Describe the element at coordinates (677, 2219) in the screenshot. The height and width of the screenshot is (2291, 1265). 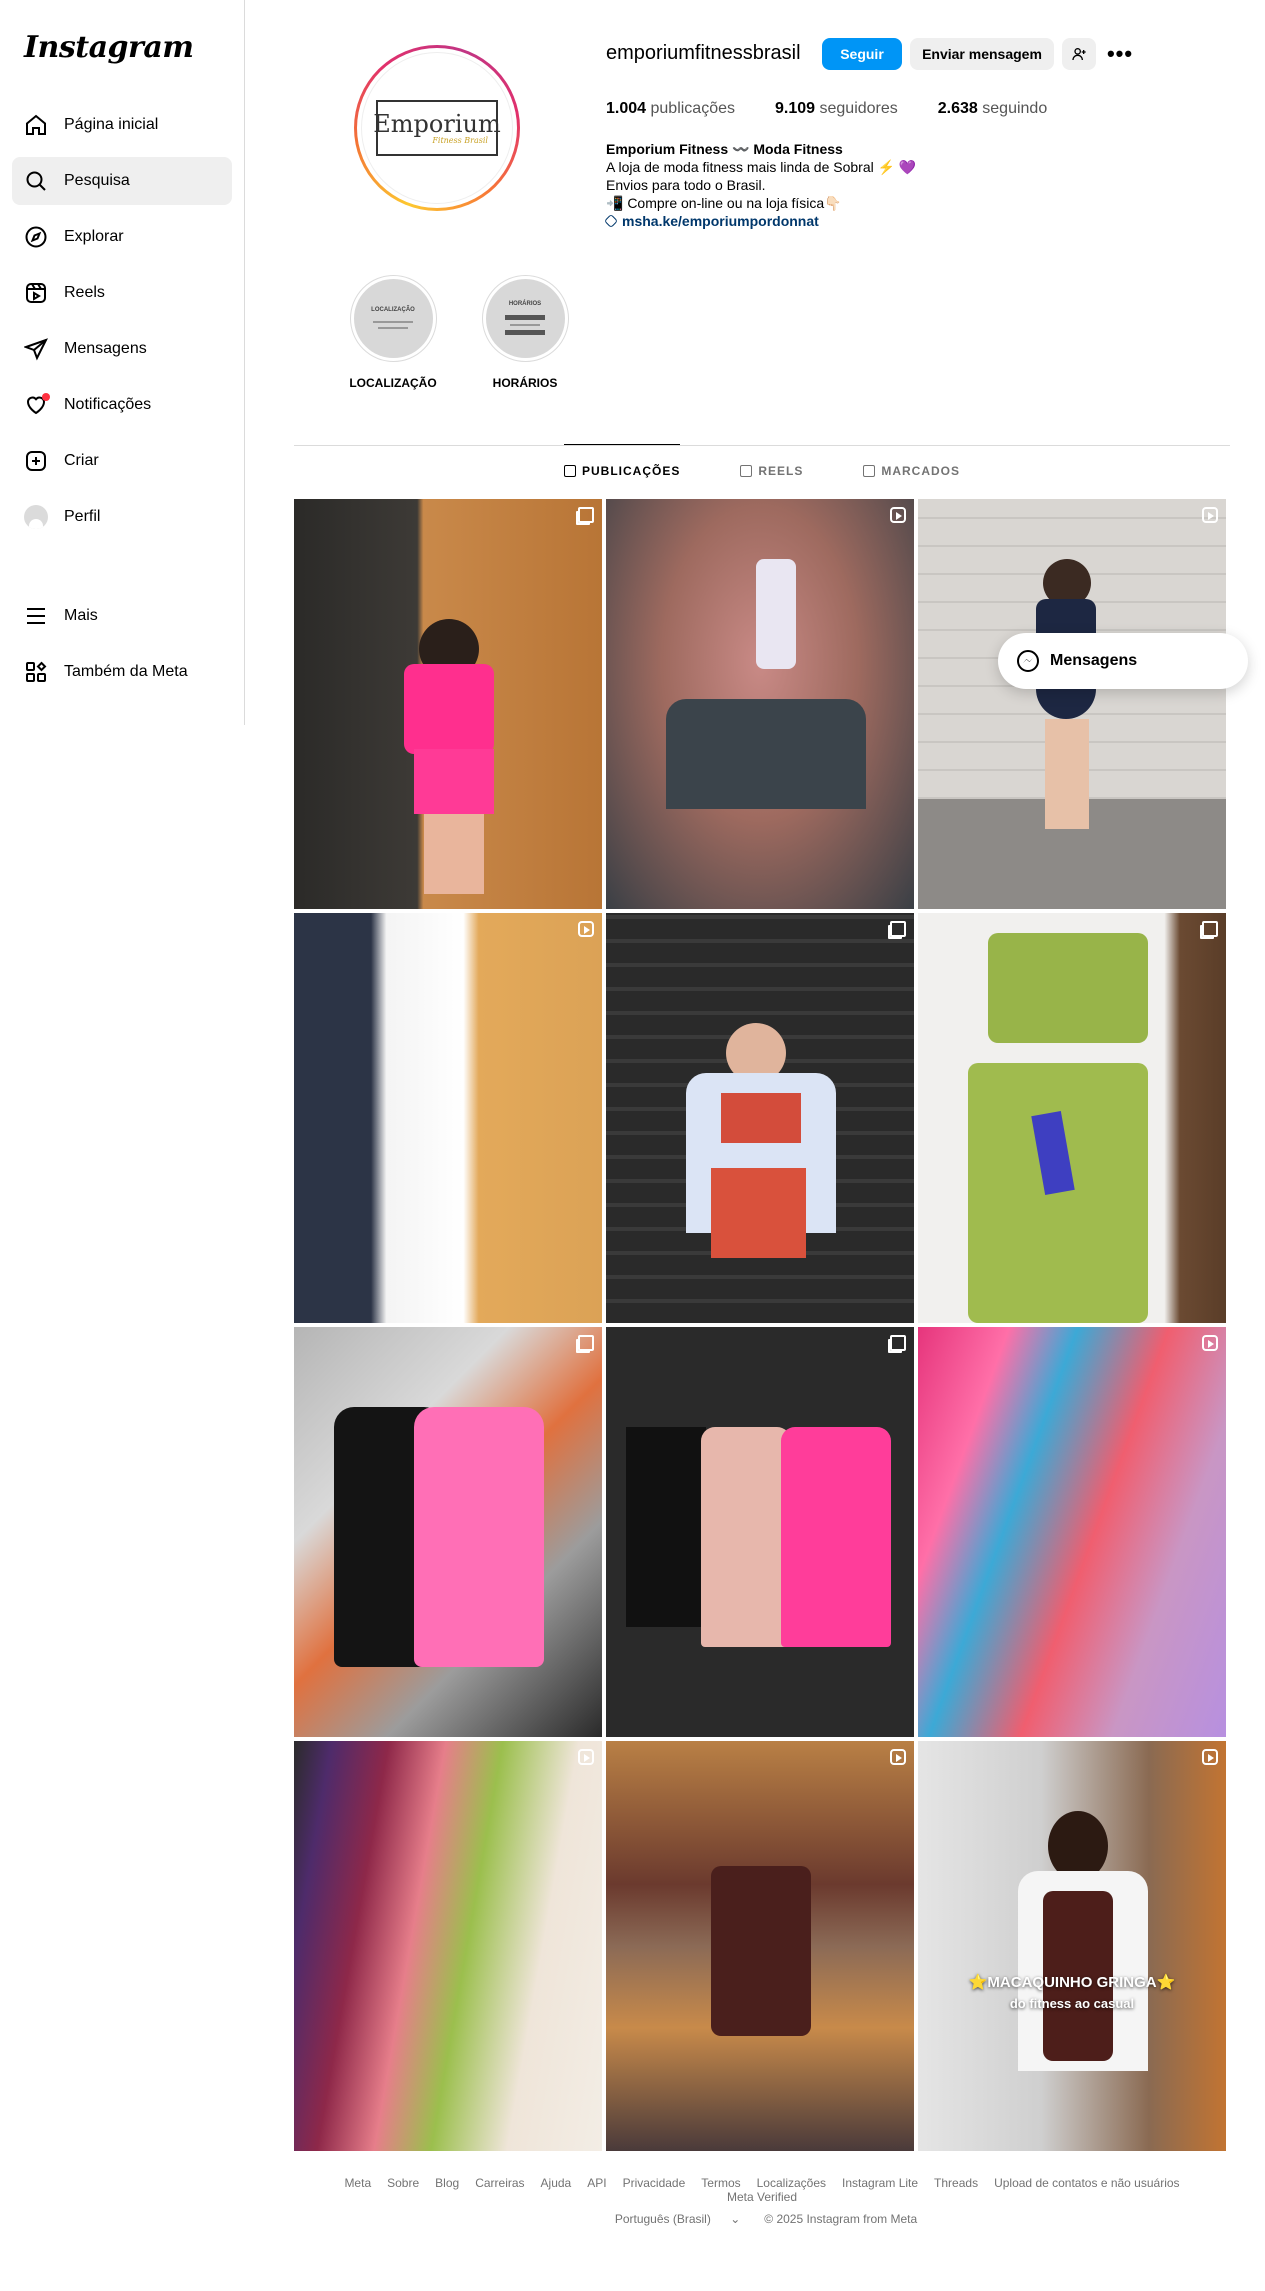
I see `language-selector: Português (Brasil) ⌄` at that location.